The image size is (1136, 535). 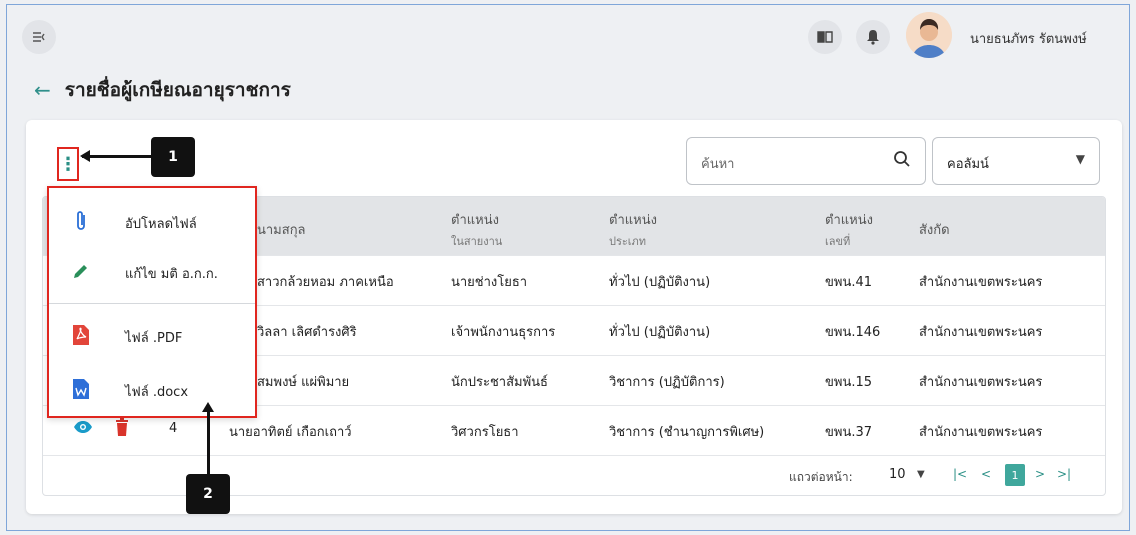 What do you see at coordinates (499, 382) in the screenshot?
I see `cell-position: นักประชาสัมพันธ์` at bounding box center [499, 382].